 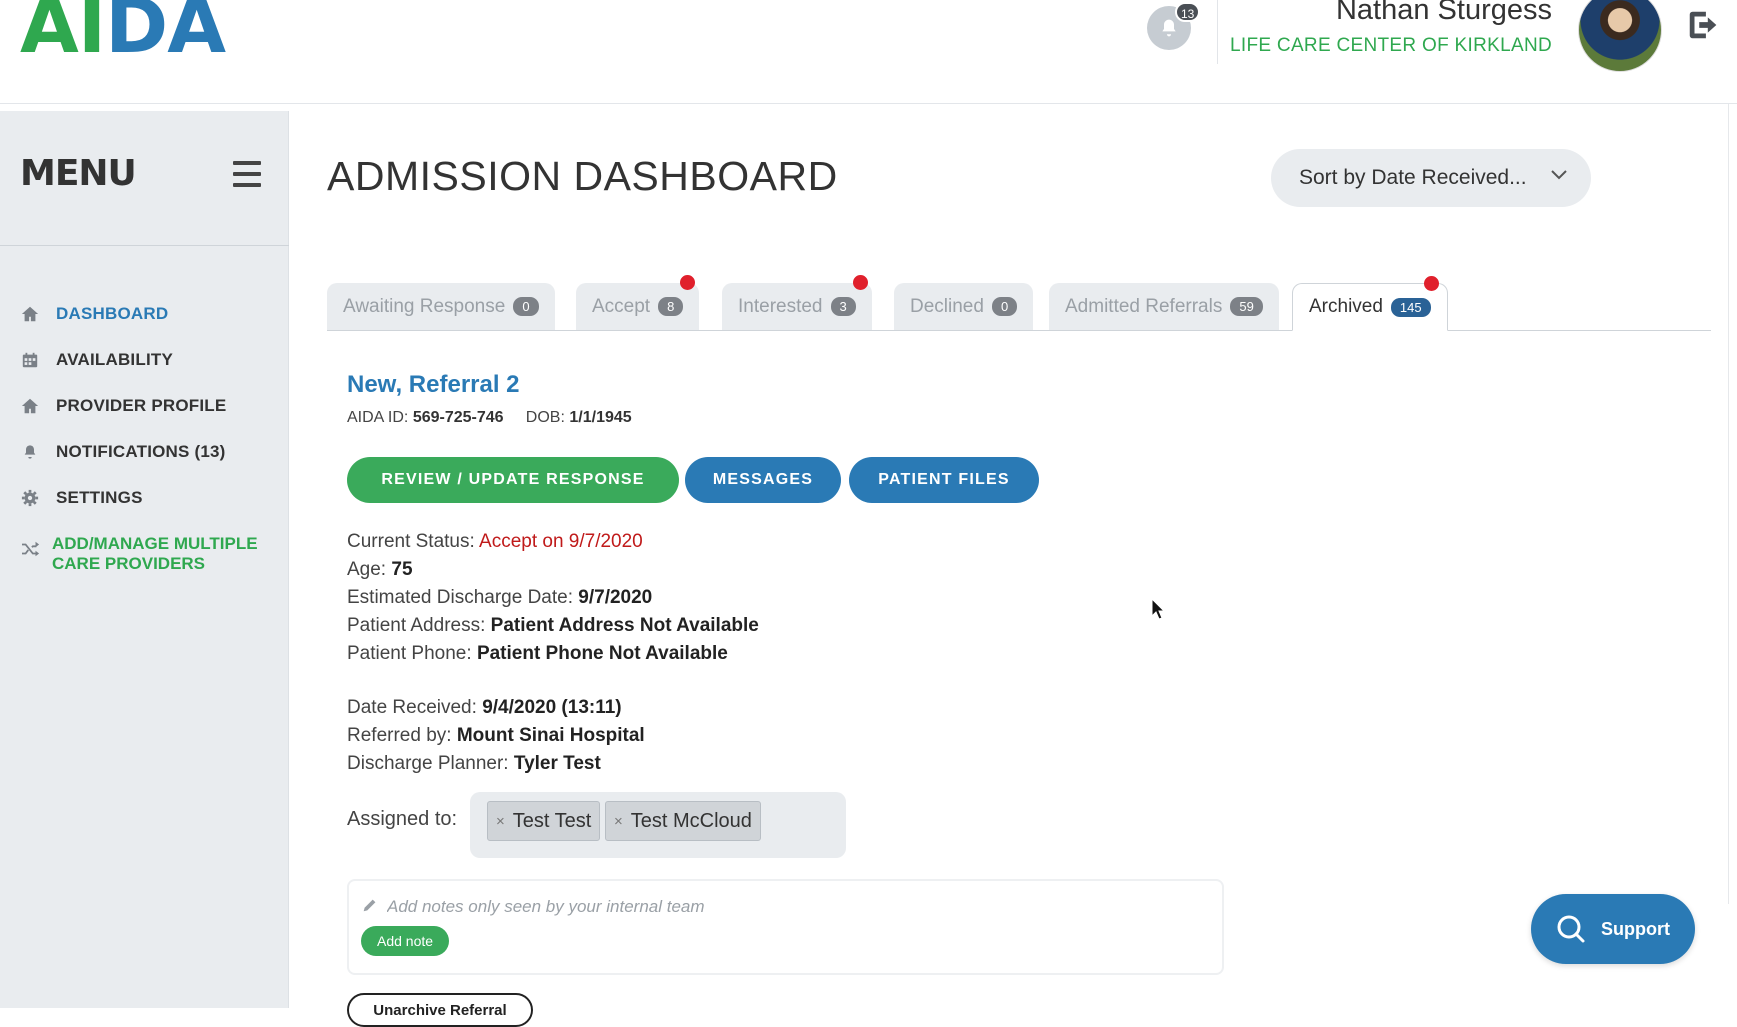 I want to click on internal-notes-input, so click(x=781, y=907).